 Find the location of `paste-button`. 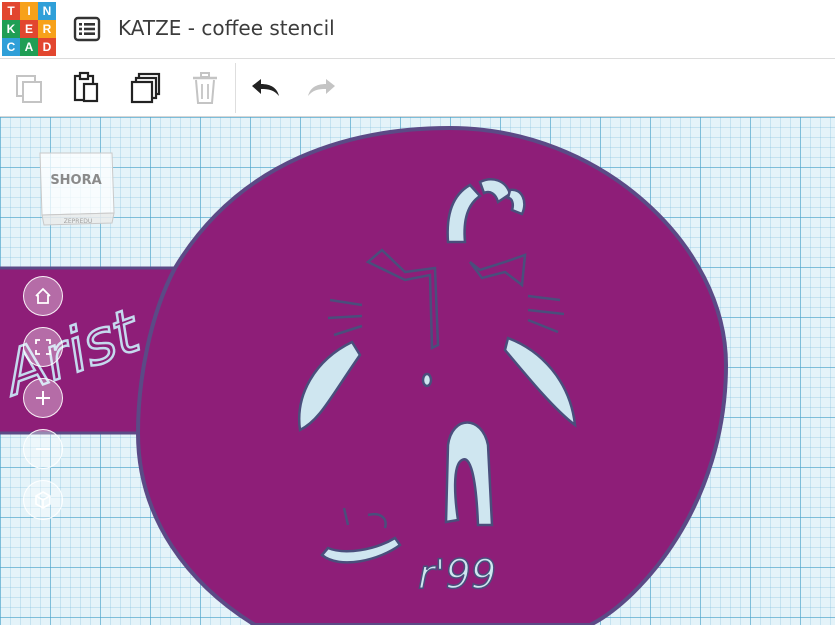

paste-button is located at coordinates (86, 88).